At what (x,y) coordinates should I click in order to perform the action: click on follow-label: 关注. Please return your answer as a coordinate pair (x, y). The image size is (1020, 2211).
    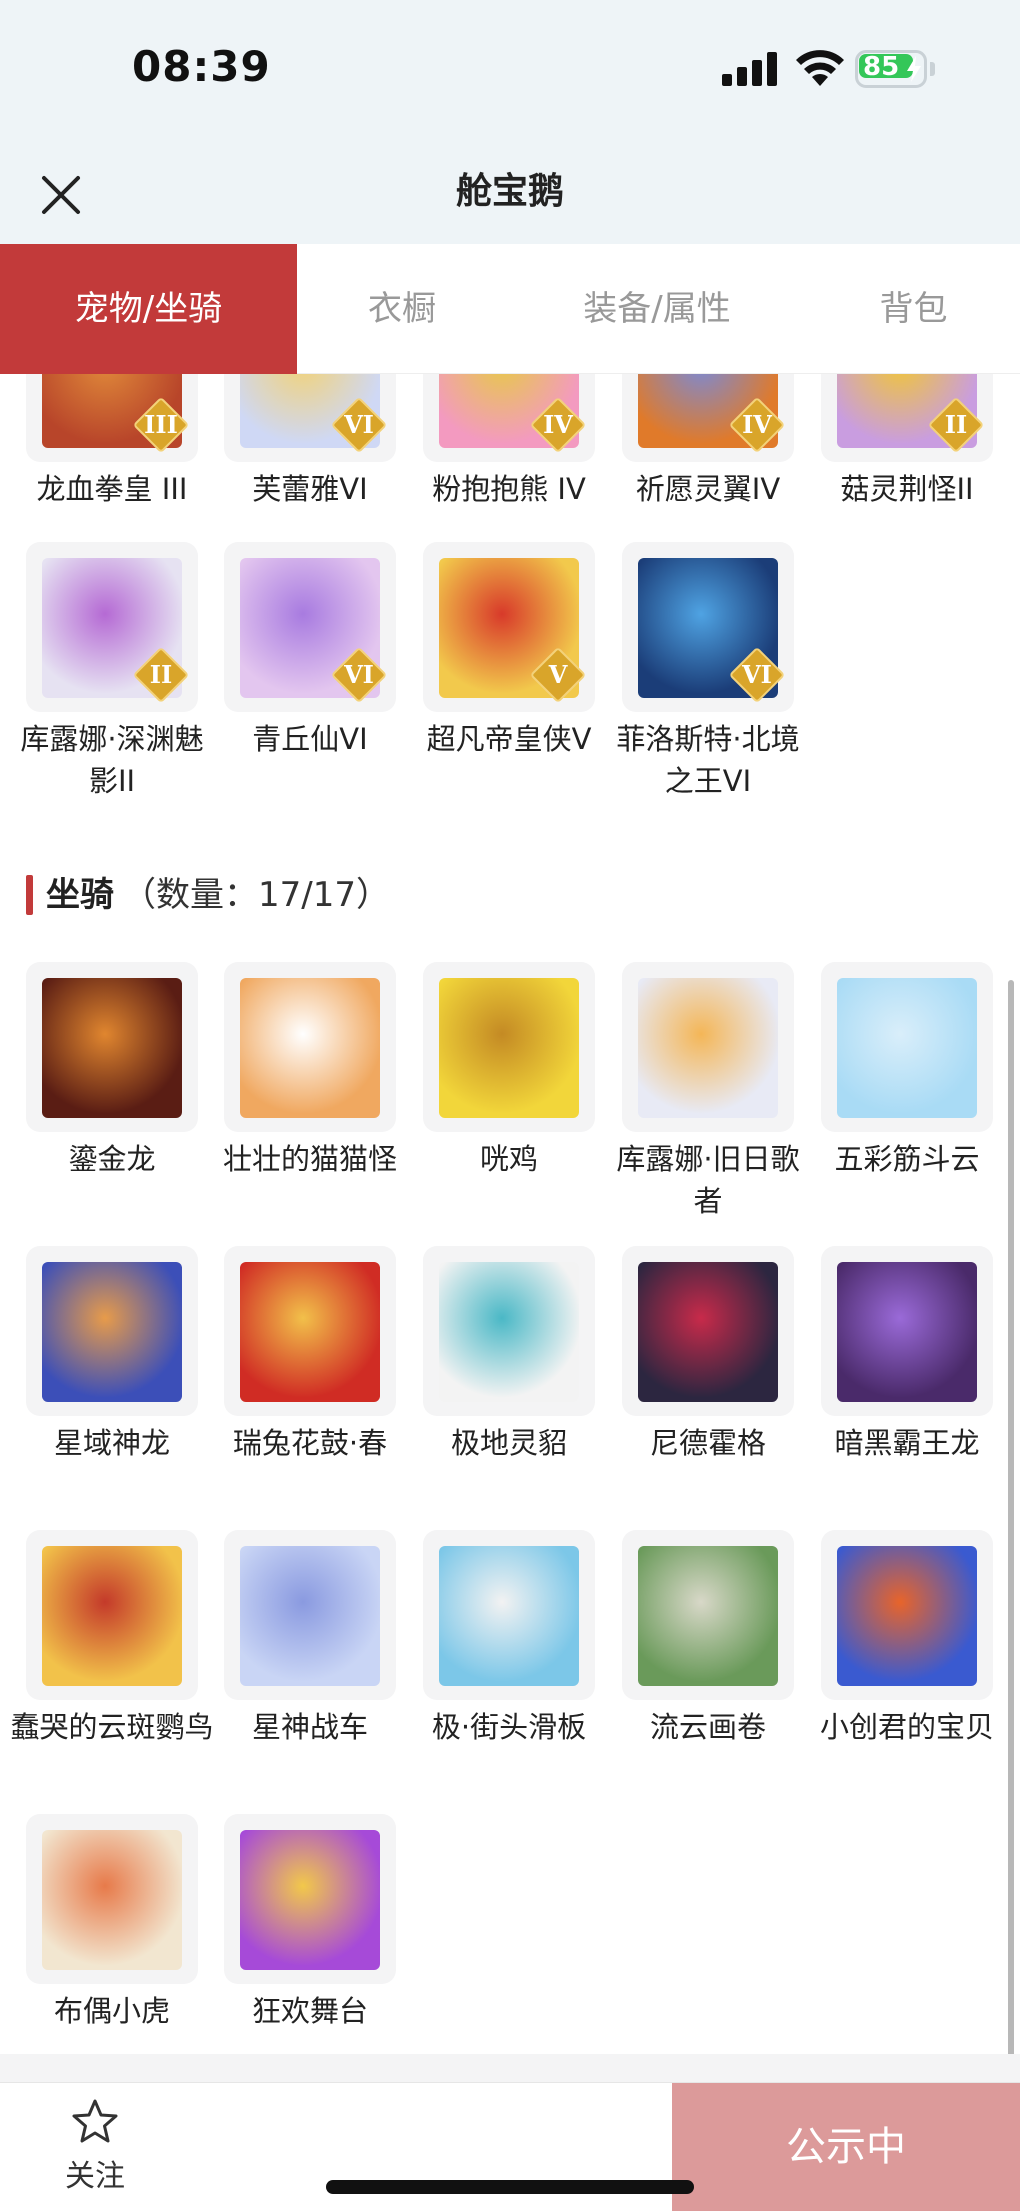
    Looking at the image, I should click on (95, 2176).